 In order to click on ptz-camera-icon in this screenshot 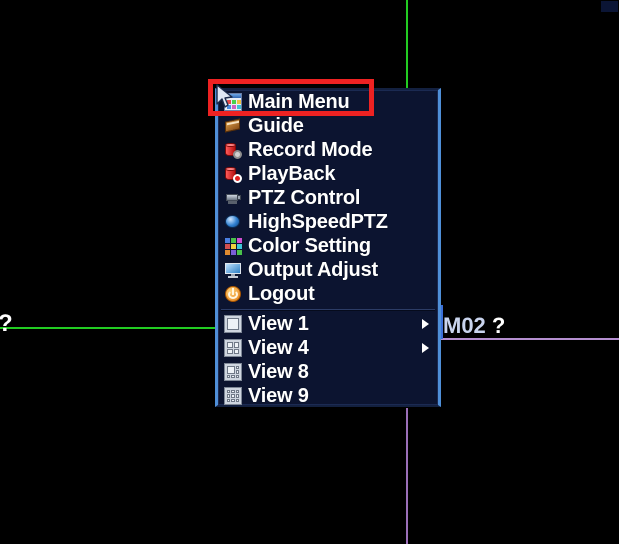, I will do `click(233, 198)`.